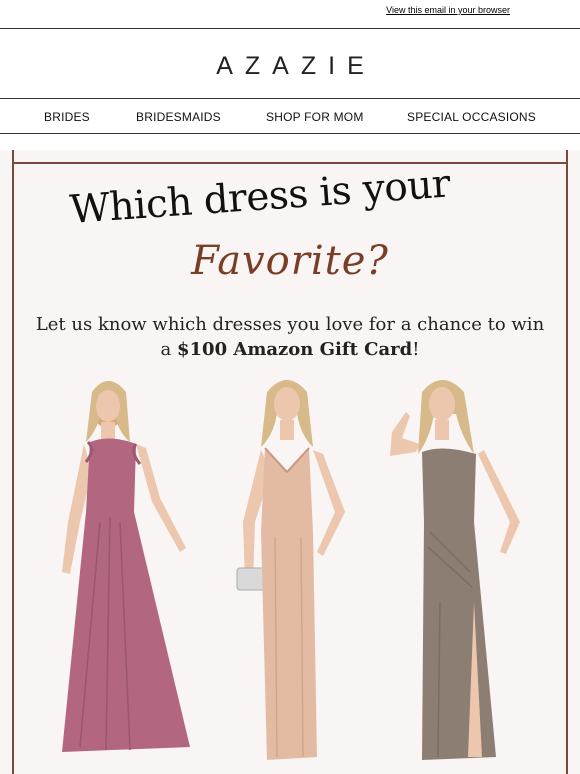  What do you see at coordinates (315, 117) in the screenshot?
I see `nav-item-shop-for-mom: SHOP FOR MOM` at bounding box center [315, 117].